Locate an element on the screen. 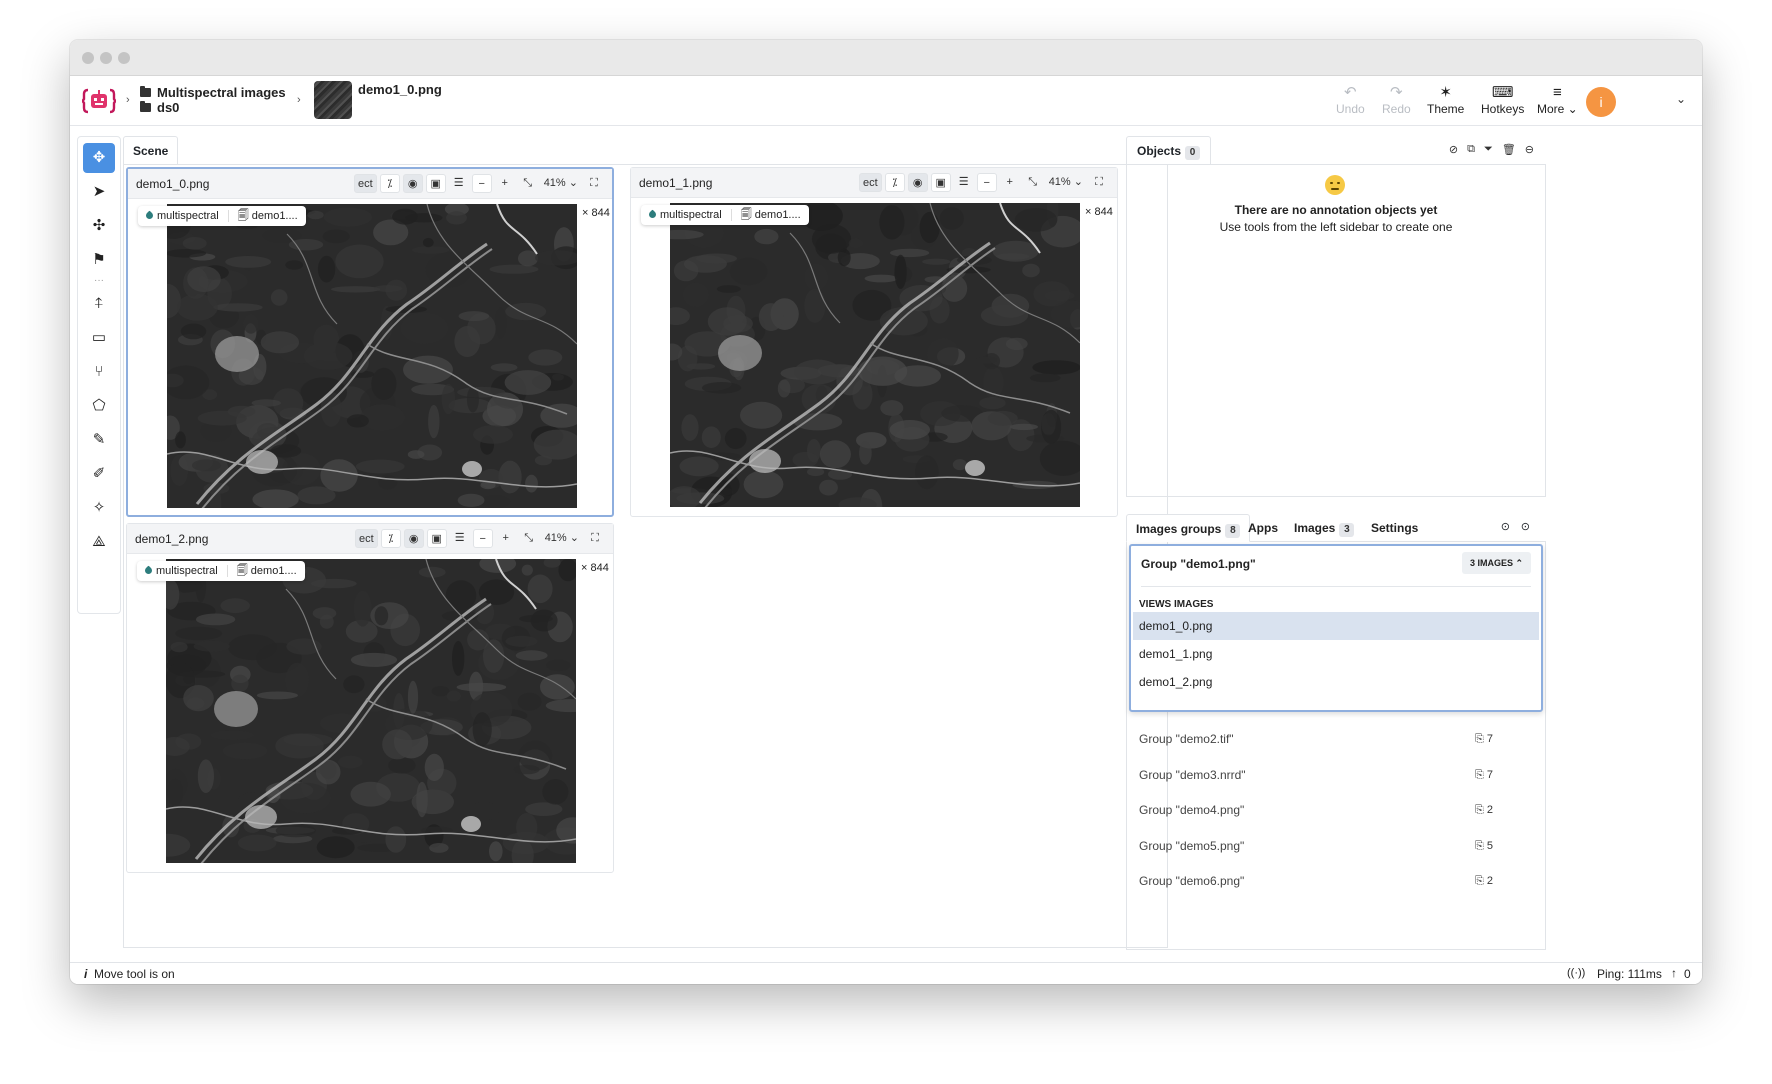  next-group-icon: ⊙ is located at coordinates (1525, 526).